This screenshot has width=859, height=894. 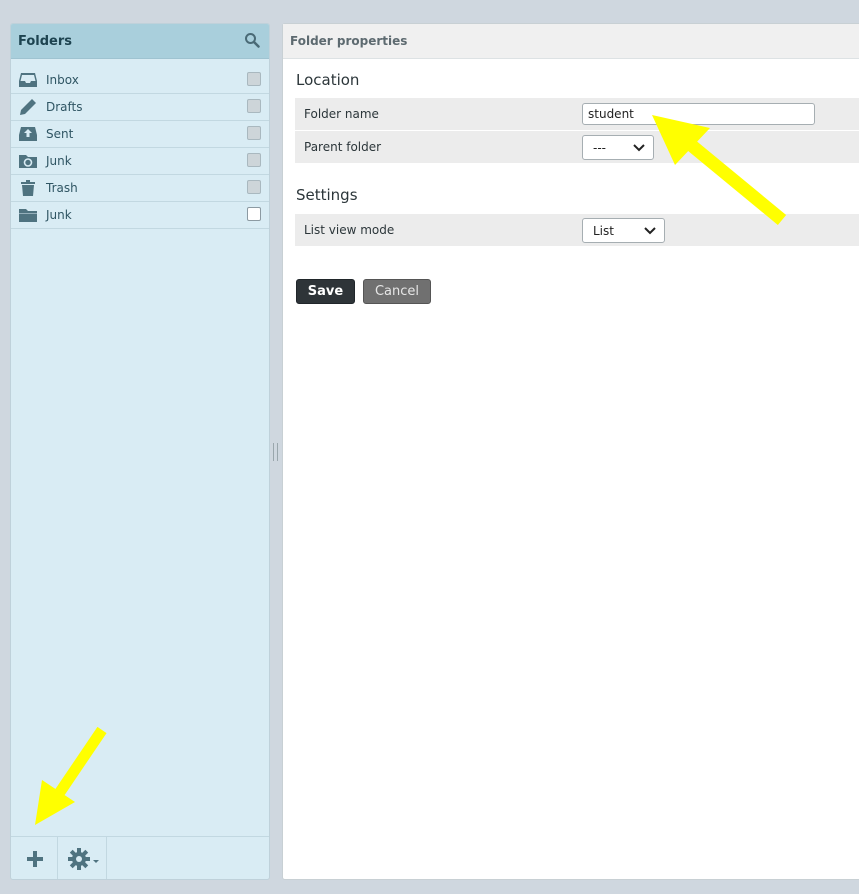 What do you see at coordinates (28, 107) in the screenshot?
I see `pencil-icon` at bounding box center [28, 107].